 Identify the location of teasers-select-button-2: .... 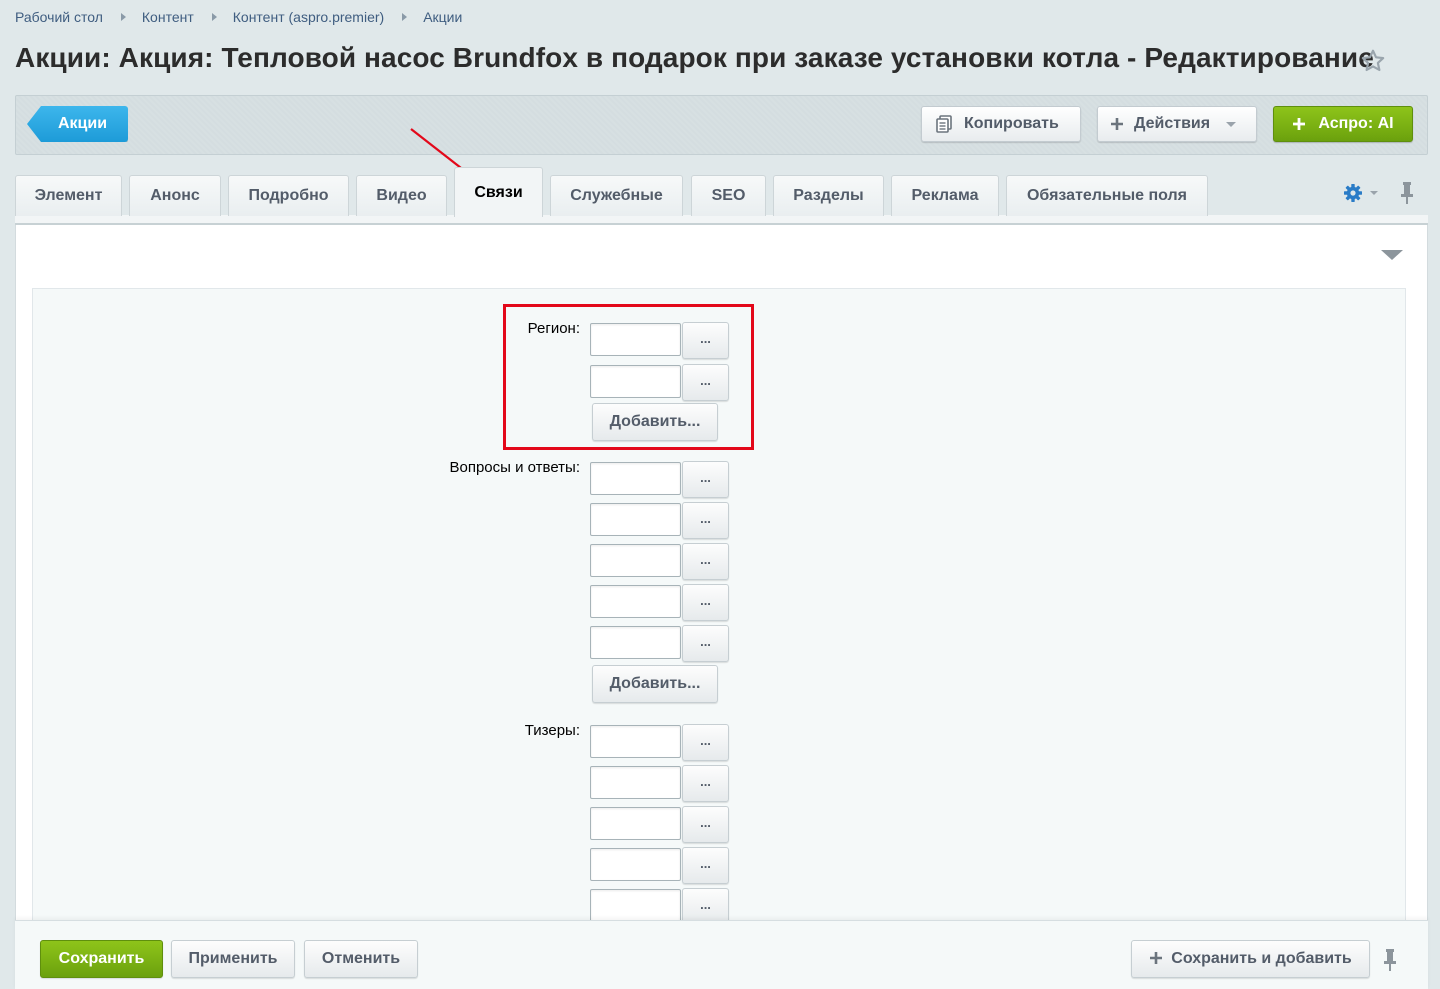
(705, 783).